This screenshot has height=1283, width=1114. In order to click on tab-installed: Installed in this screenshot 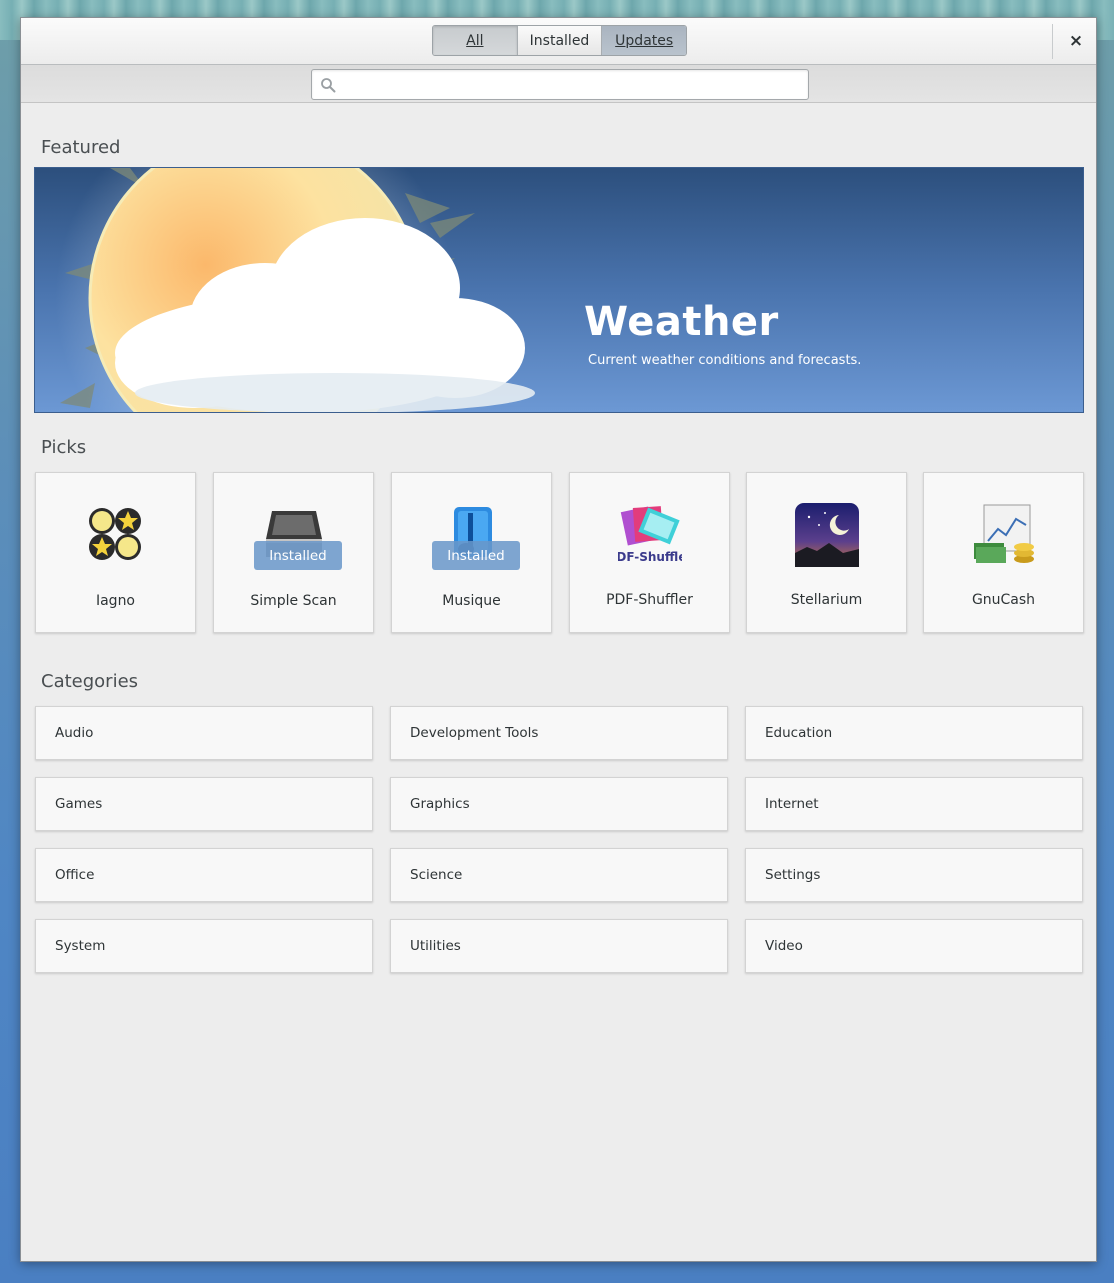, I will do `click(560, 40)`.